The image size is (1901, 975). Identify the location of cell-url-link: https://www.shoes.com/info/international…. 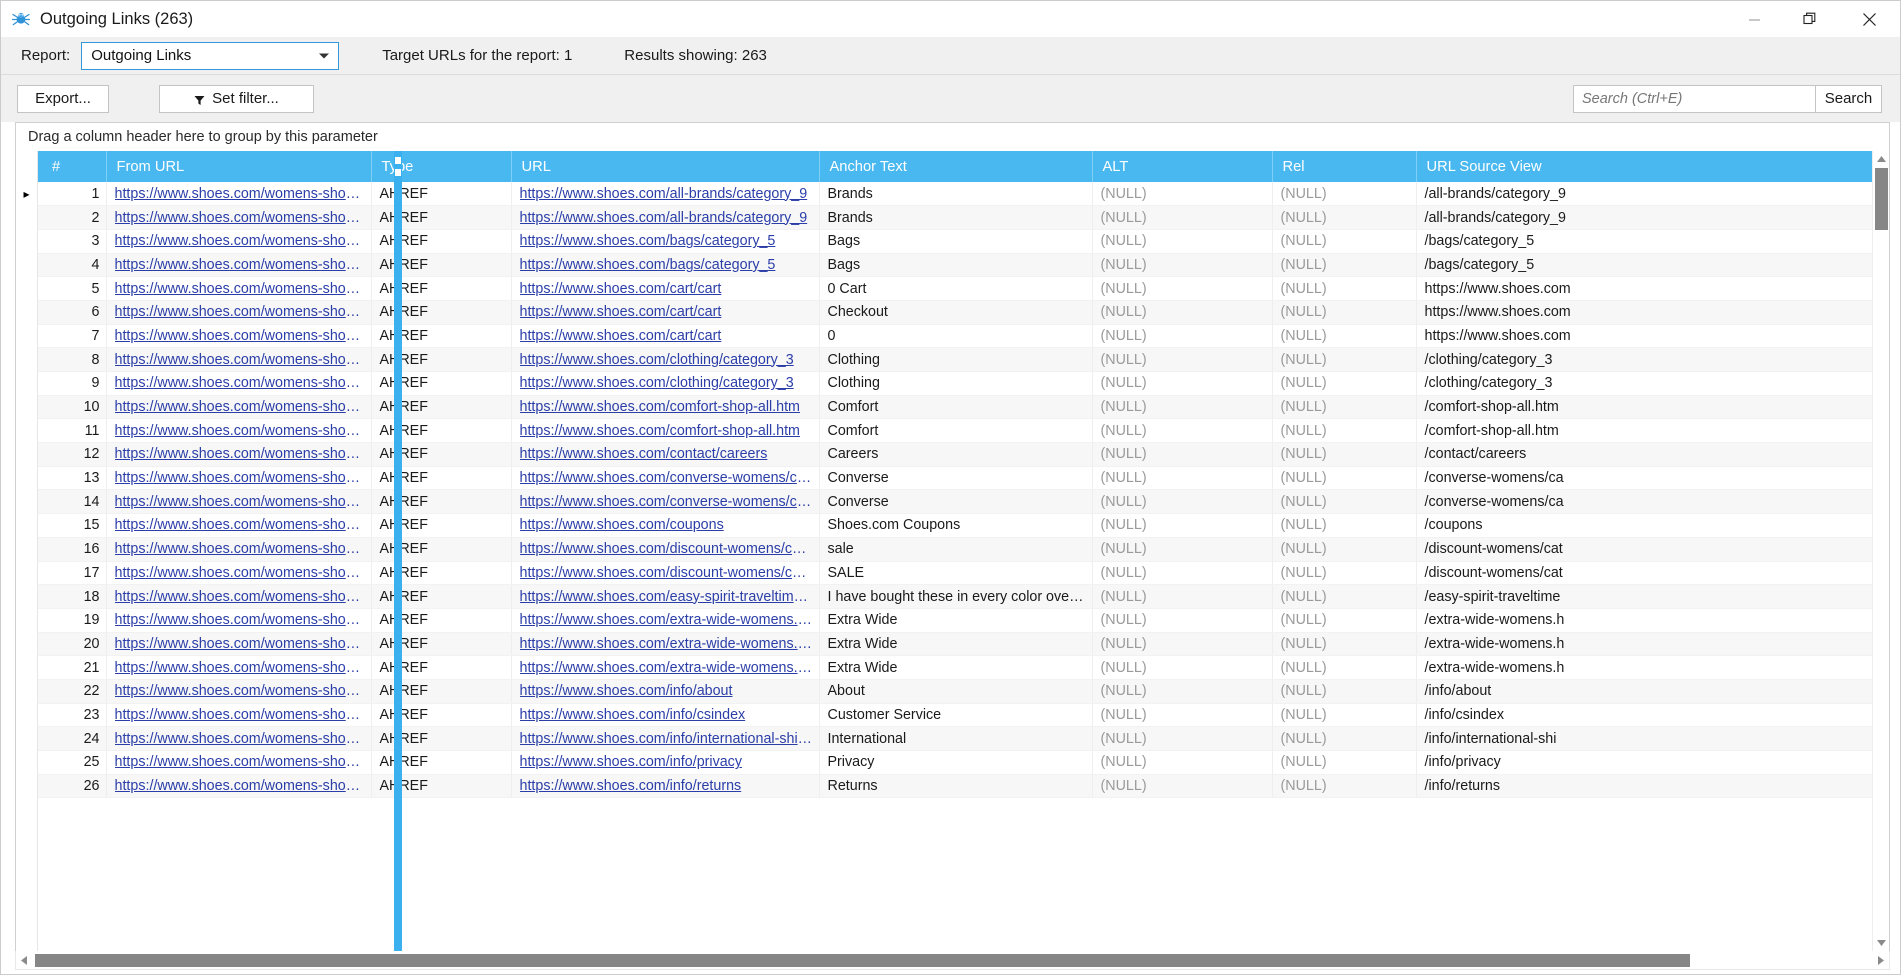
(666, 739).